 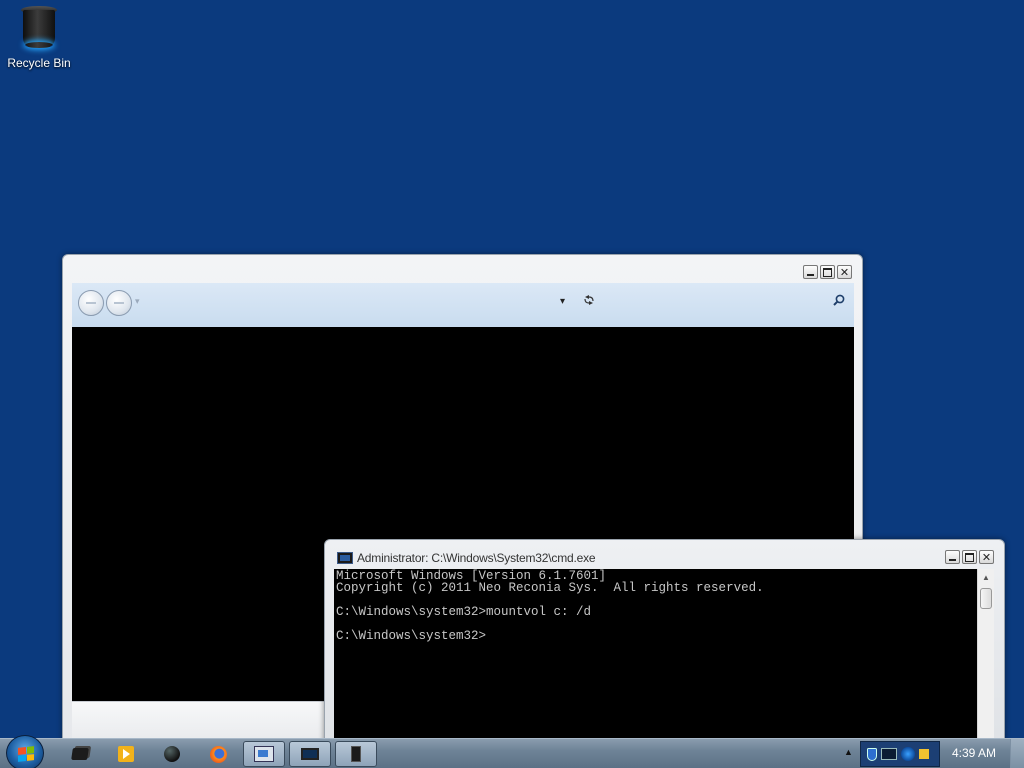 I want to click on cmd-close-button: ✕, so click(x=986, y=557).